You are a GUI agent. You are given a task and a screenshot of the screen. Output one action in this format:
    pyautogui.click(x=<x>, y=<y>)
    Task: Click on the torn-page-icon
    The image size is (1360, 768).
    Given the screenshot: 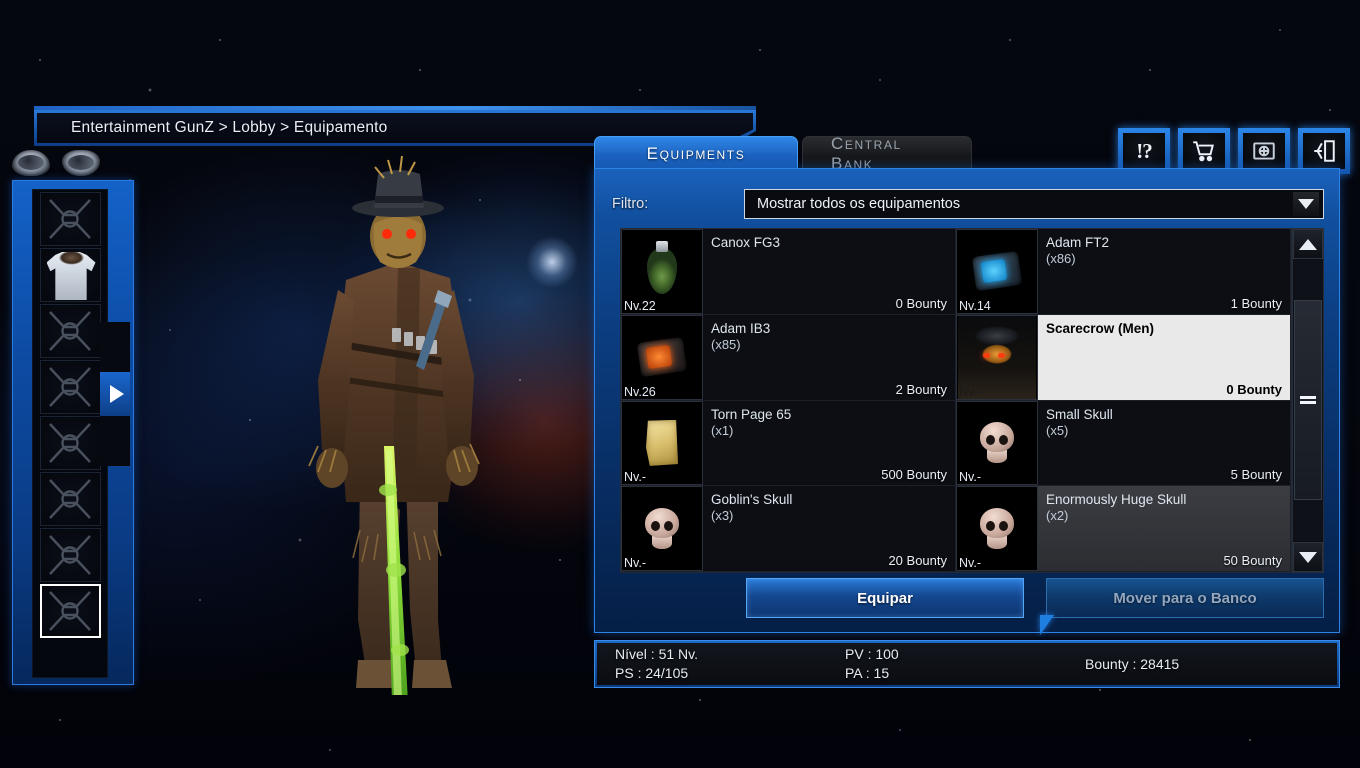 What is the action you would take?
    pyautogui.click(x=662, y=442)
    